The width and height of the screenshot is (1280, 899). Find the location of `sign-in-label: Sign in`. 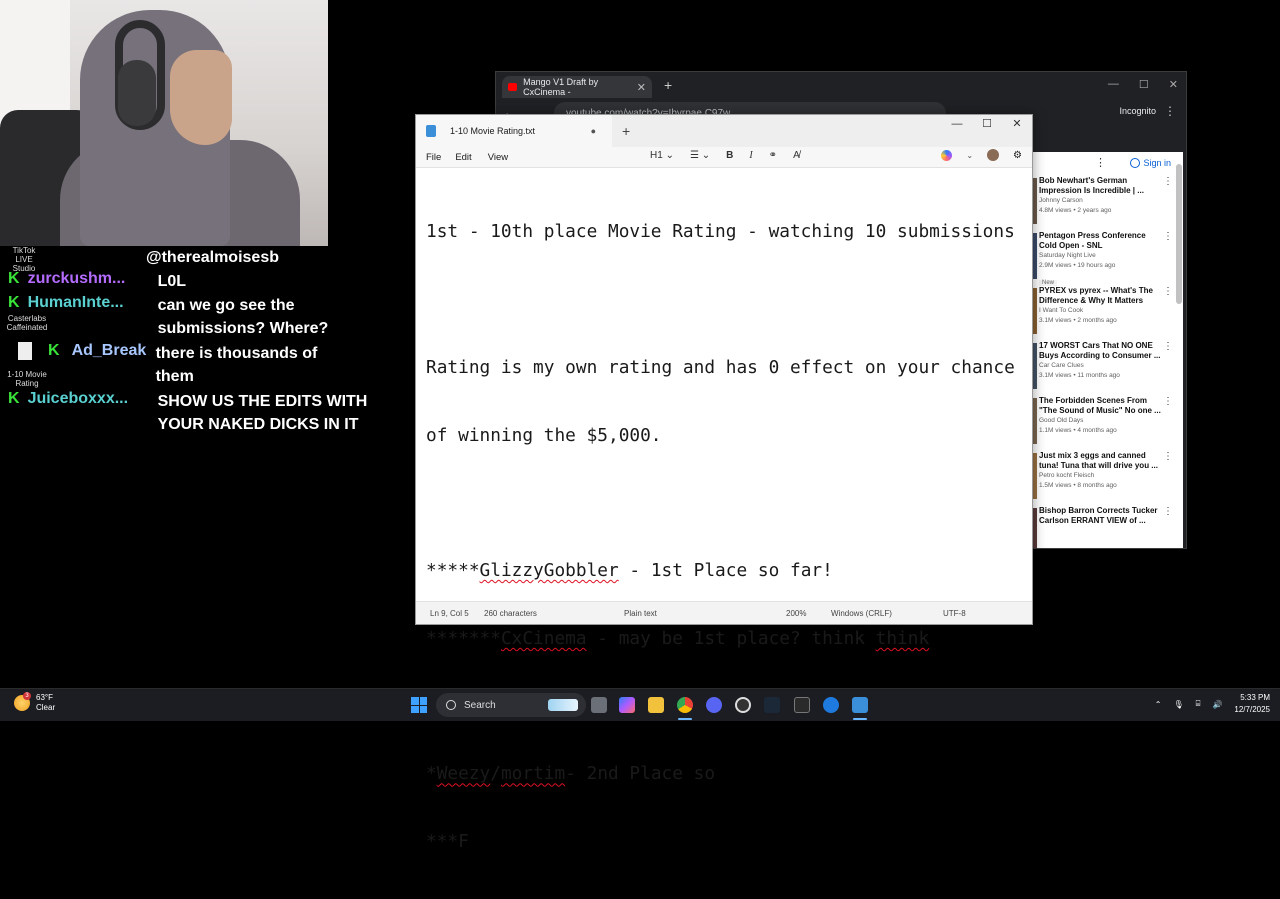

sign-in-label: Sign in is located at coordinates (1157, 163).